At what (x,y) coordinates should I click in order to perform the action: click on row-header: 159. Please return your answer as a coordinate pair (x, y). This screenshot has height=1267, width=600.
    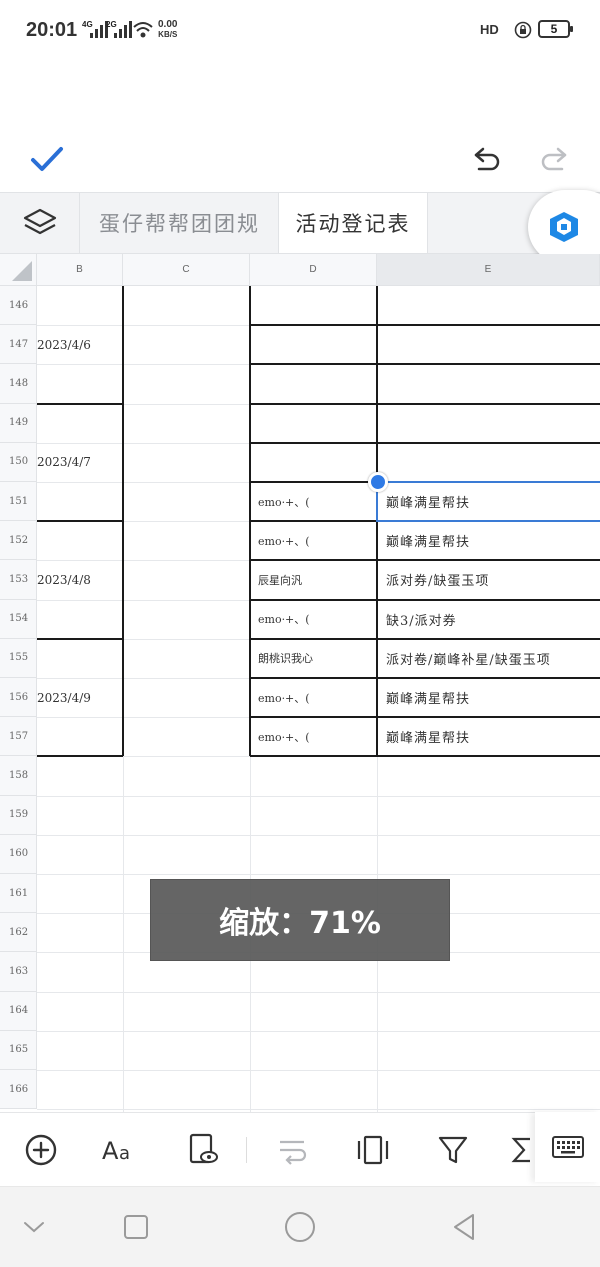
    Looking at the image, I should click on (18, 815).